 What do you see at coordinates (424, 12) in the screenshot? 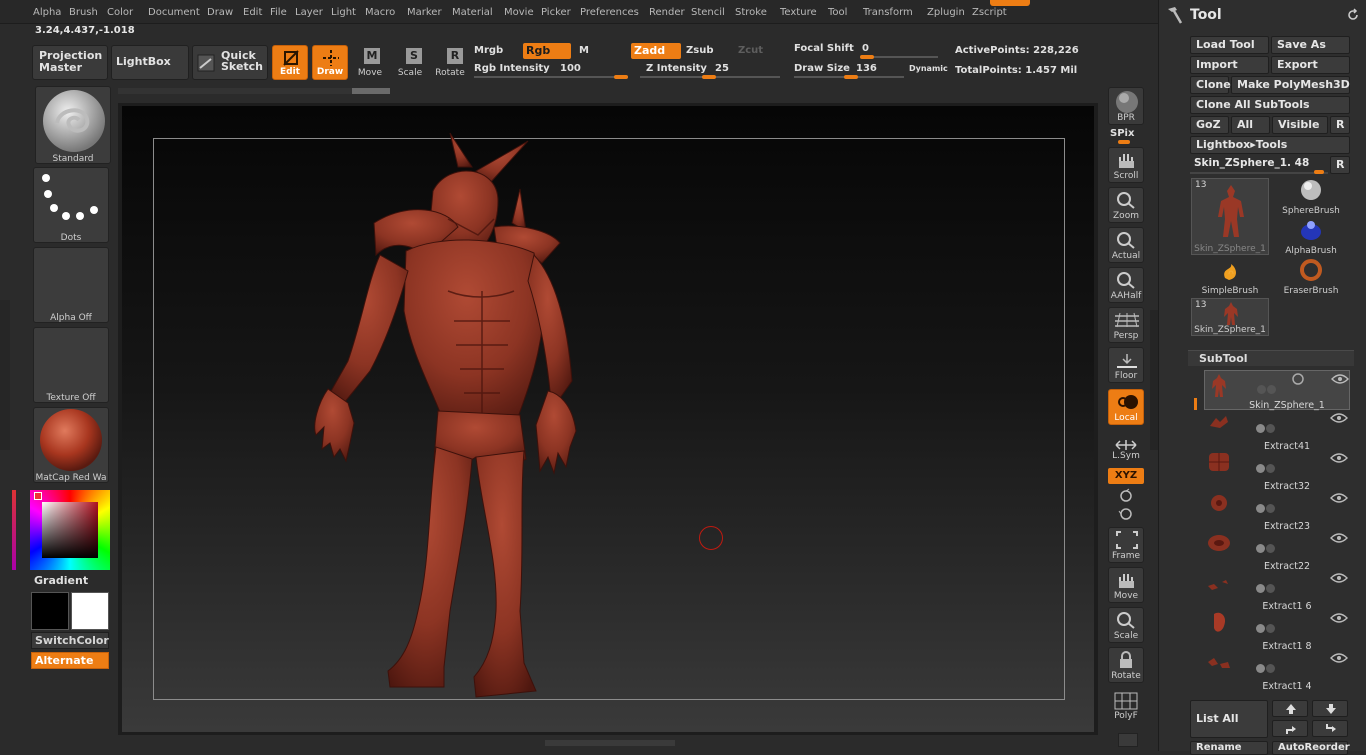
I see `menu-marker: Marker` at bounding box center [424, 12].